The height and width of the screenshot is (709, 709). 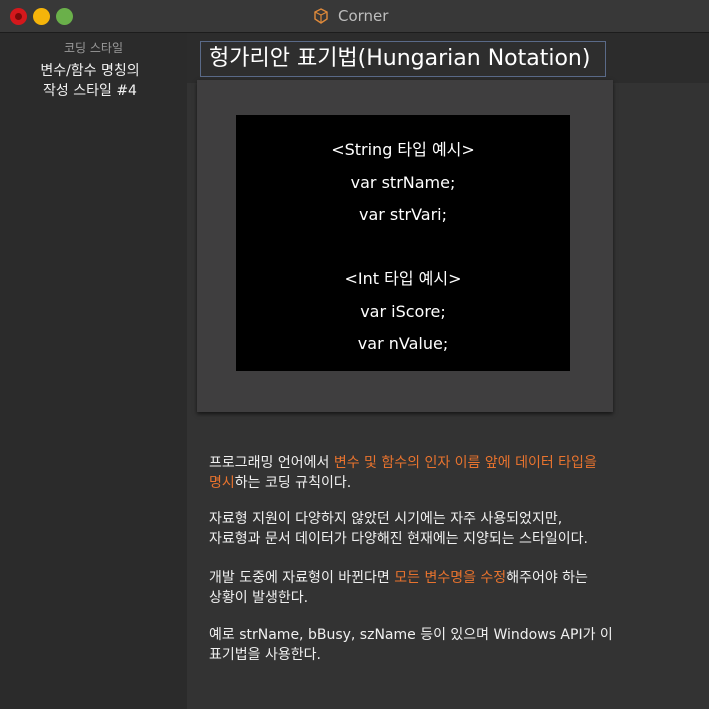 I want to click on code-line: <Int 타입 예시>, so click(x=403, y=278).